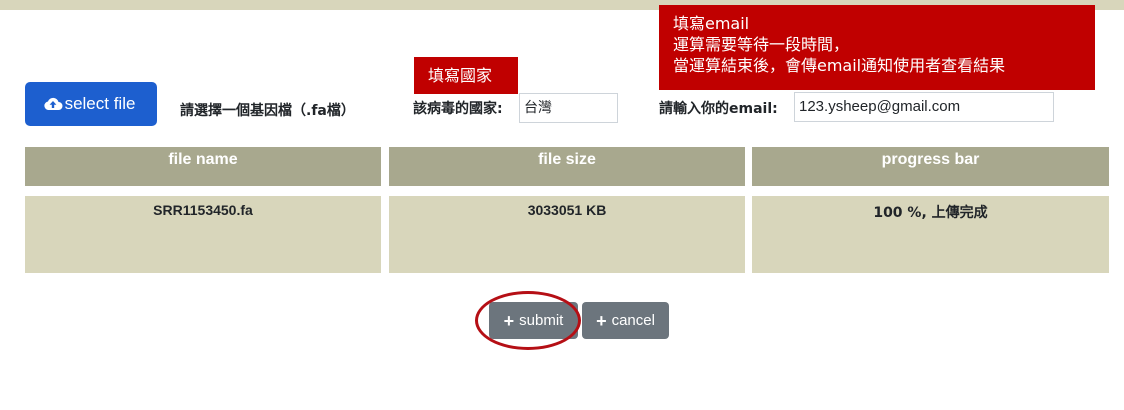  What do you see at coordinates (930, 166) in the screenshot?
I see `column-header-progress-bar: progress bar` at bounding box center [930, 166].